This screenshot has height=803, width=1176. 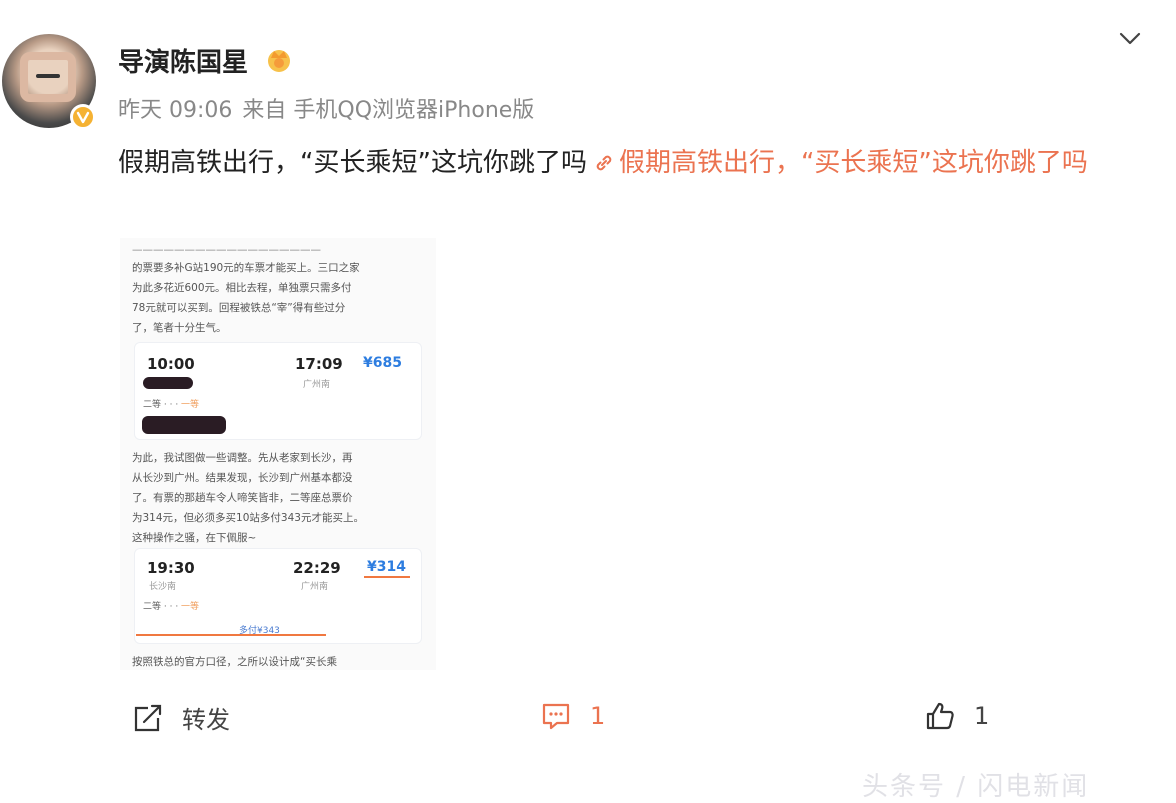 I want to click on depart-station: 长沙南, so click(x=163, y=587).